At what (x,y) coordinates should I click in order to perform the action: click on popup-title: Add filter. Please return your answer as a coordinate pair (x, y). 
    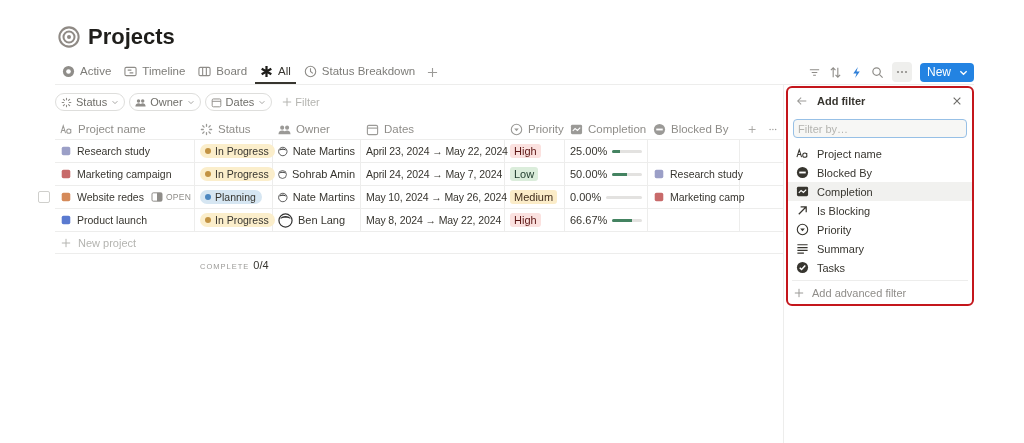
    Looking at the image, I should click on (841, 101).